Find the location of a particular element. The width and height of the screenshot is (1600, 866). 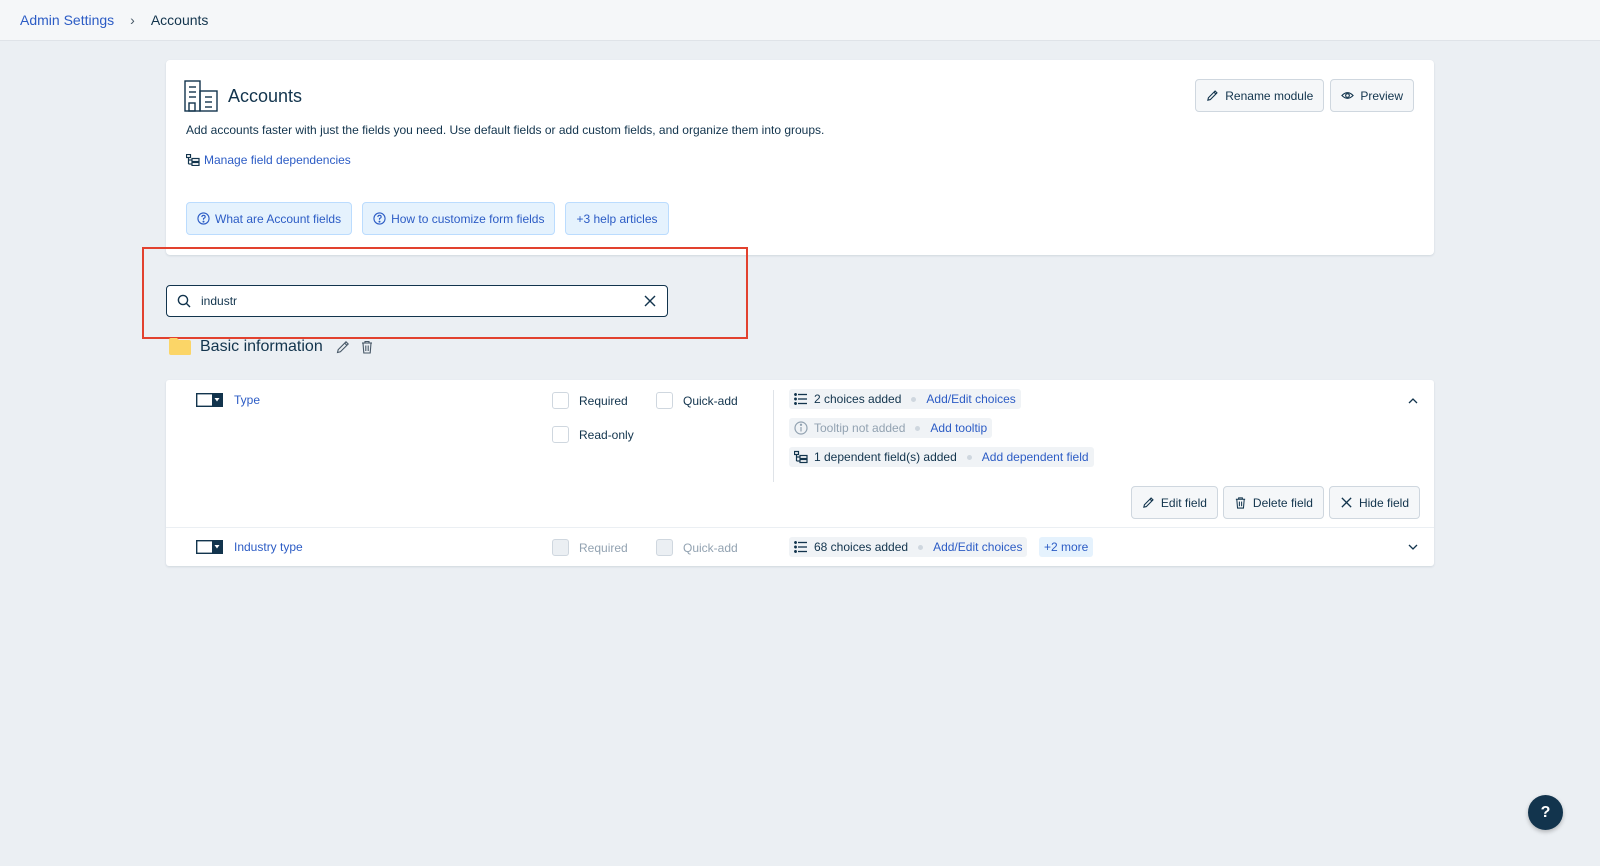

read-only-label: Read-only is located at coordinates (606, 434).